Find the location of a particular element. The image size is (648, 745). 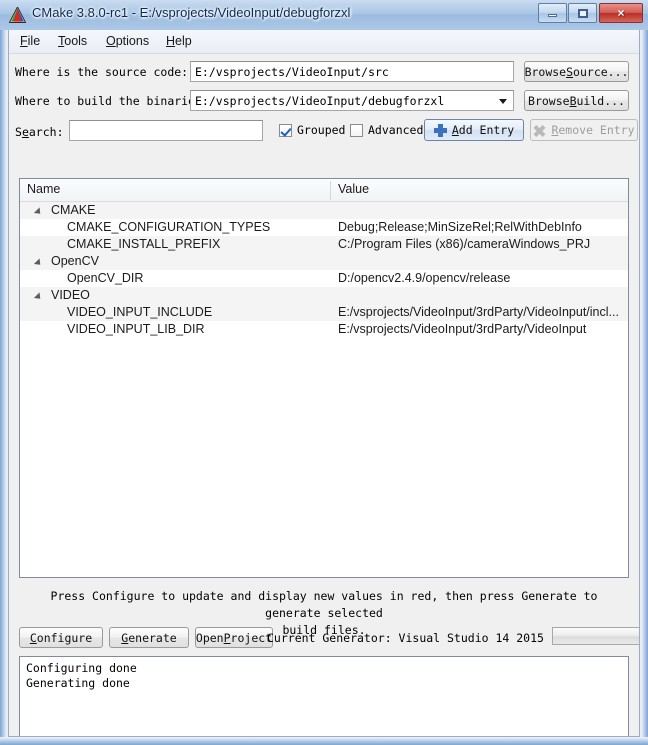

cell-name: CMAKE_INSTALL_PREFIX is located at coordinates (144, 244).